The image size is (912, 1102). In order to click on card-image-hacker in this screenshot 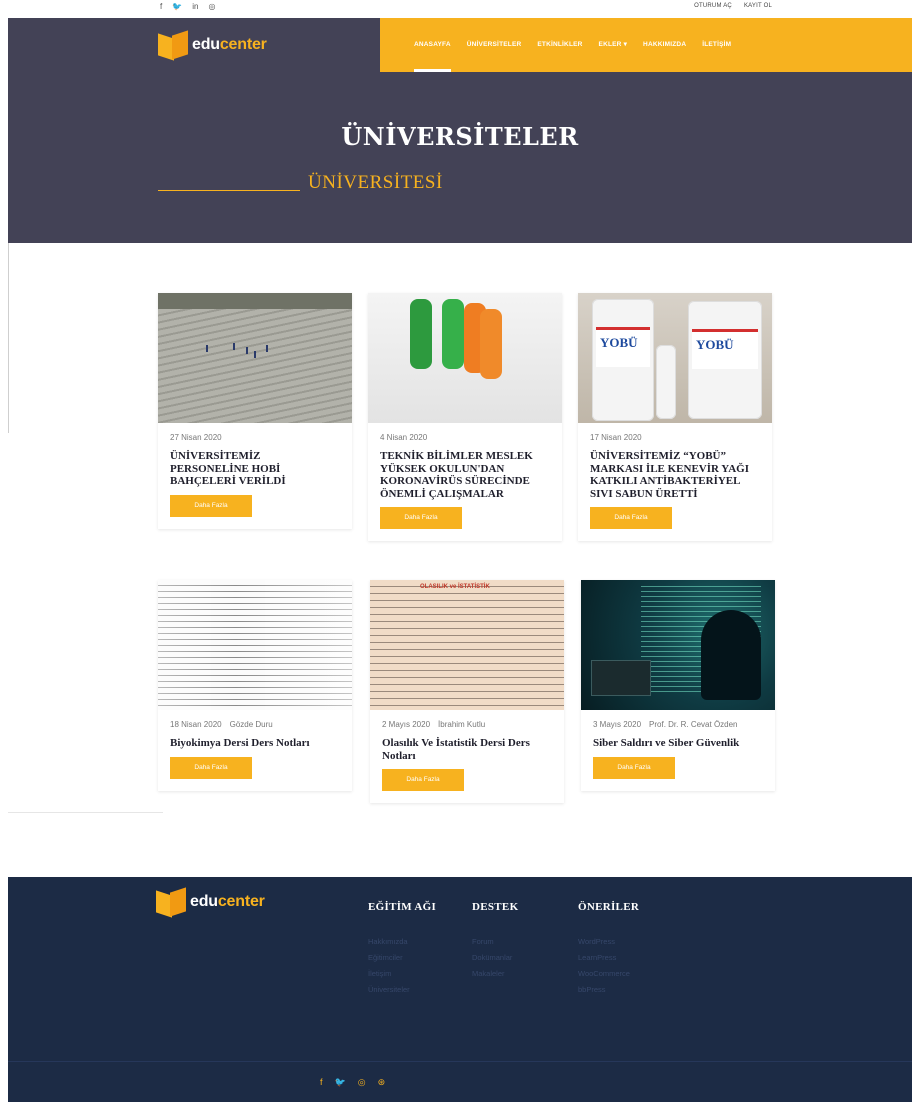, I will do `click(678, 645)`.